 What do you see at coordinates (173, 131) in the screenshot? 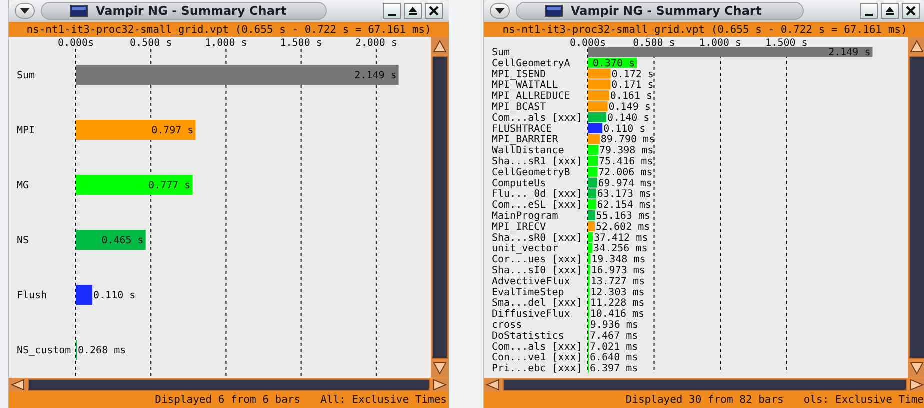
I see `value-label: 0.797 s` at bounding box center [173, 131].